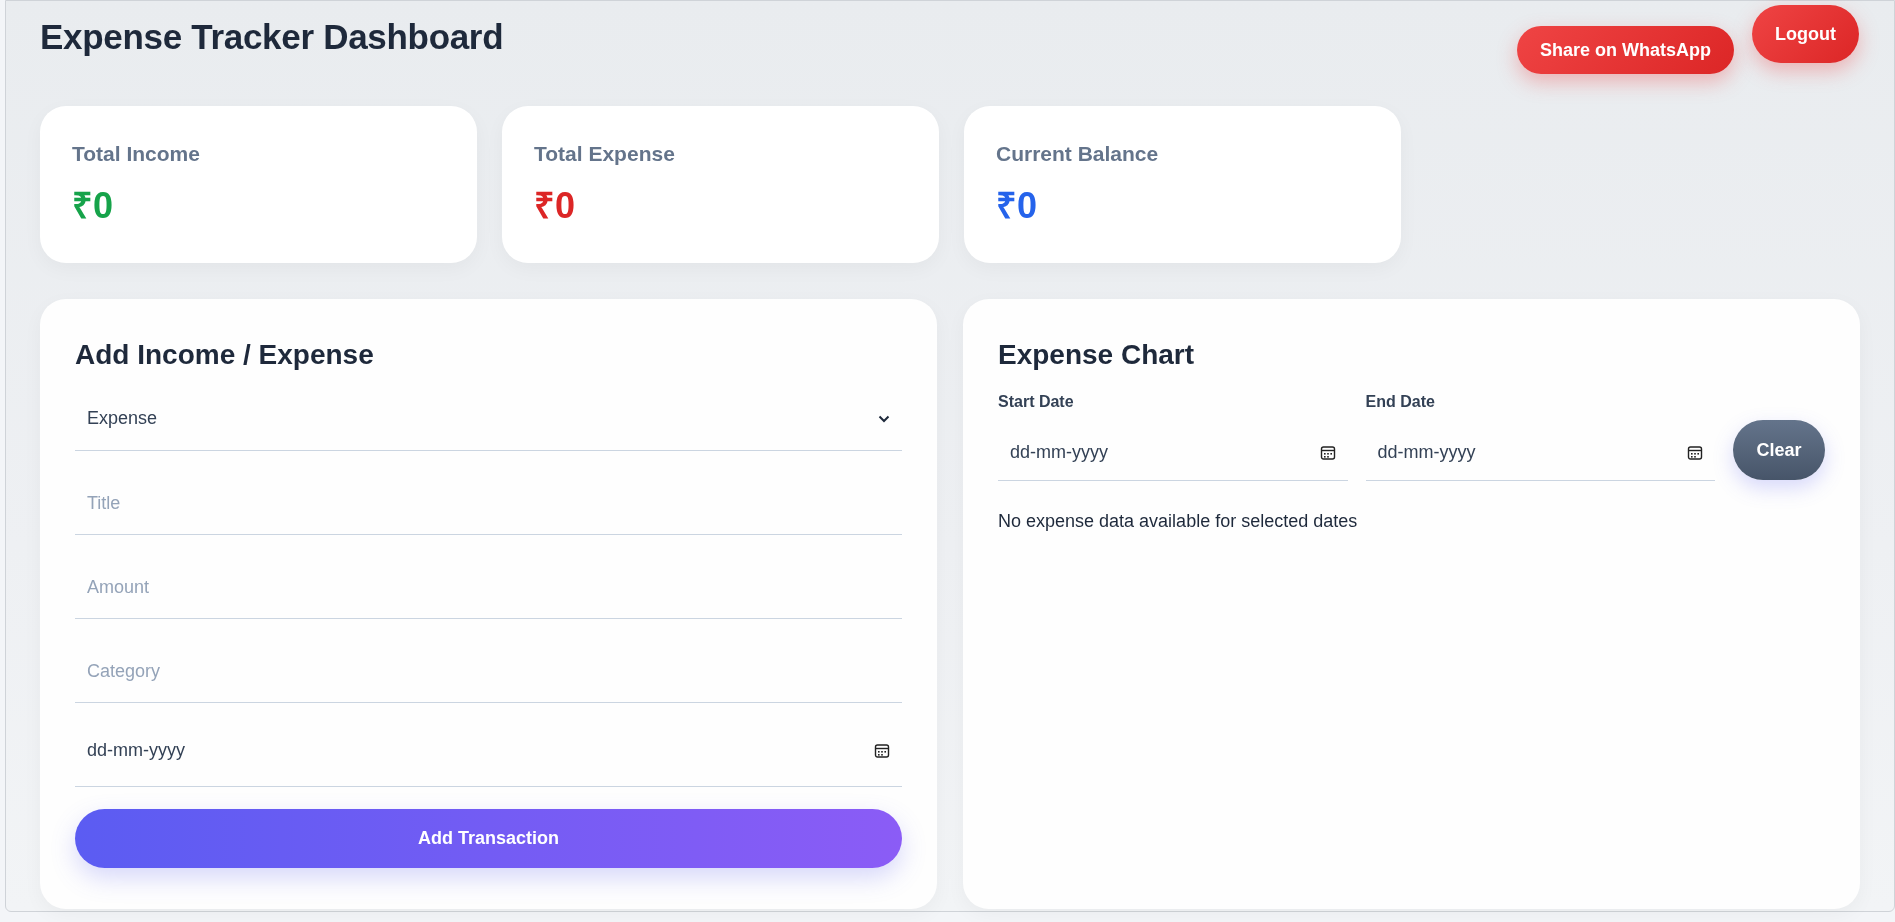  Describe the element at coordinates (1178, 521) in the screenshot. I see `empty-message: No expense data available for selected dates` at that location.